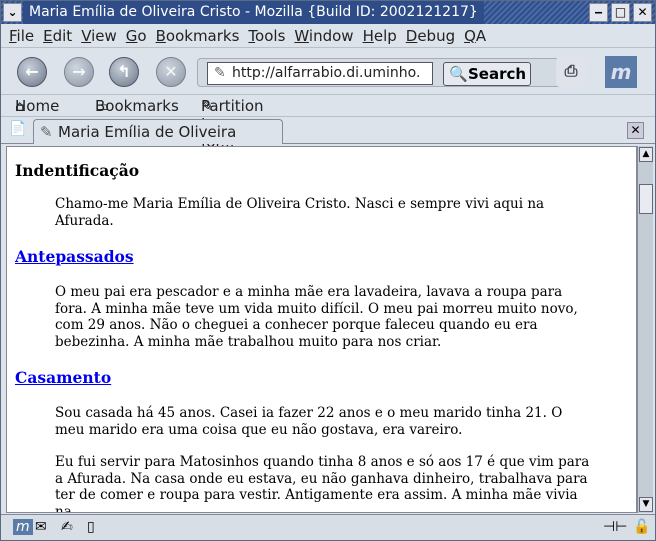 The image size is (656, 541). I want to click on vertical-scrollbar: ▲ ▼, so click(645, 329).